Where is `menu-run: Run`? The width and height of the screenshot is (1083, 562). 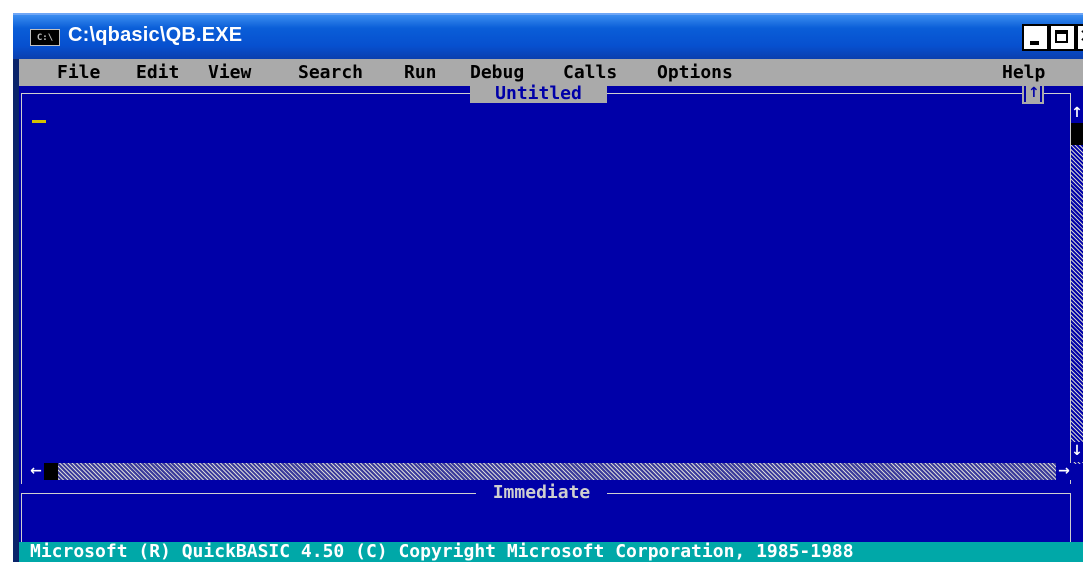 menu-run: Run is located at coordinates (420, 73).